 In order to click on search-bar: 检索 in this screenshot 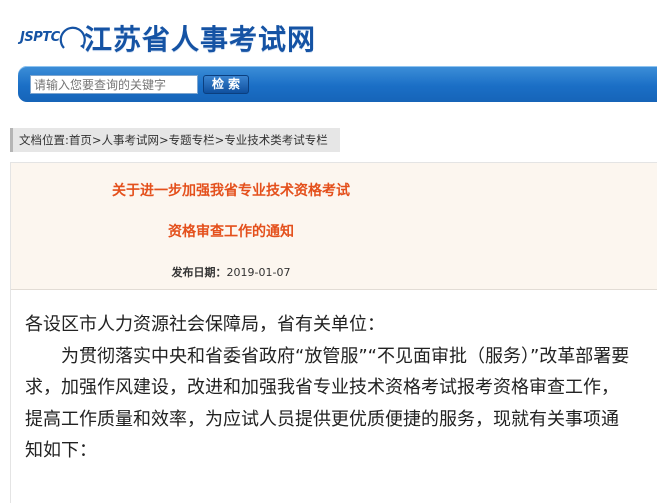, I will do `click(337, 84)`.